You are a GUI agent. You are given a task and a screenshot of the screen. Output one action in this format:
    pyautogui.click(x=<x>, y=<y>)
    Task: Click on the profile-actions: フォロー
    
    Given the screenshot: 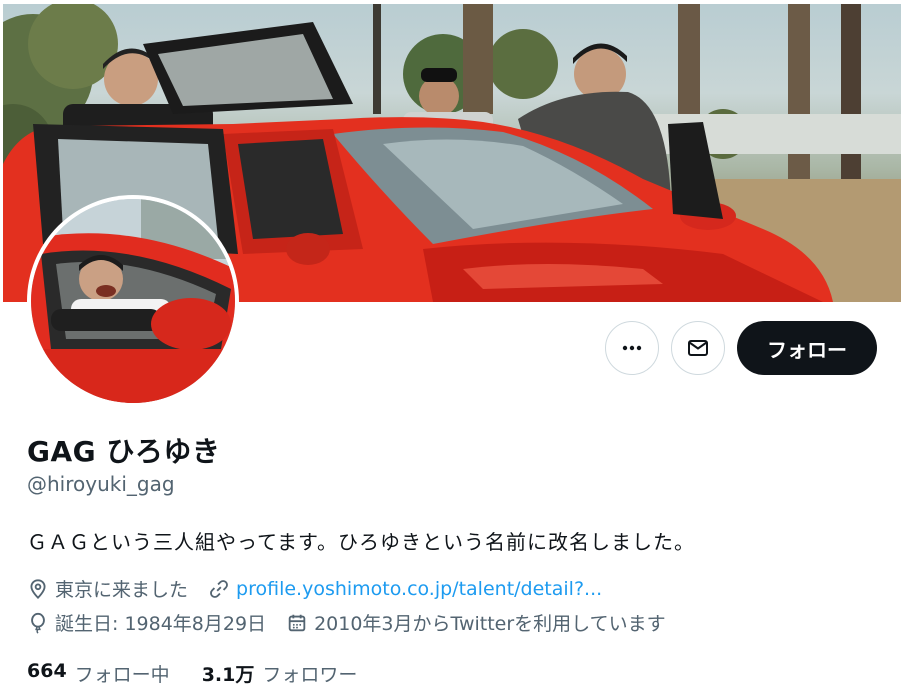 What is the action you would take?
    pyautogui.click(x=741, y=348)
    